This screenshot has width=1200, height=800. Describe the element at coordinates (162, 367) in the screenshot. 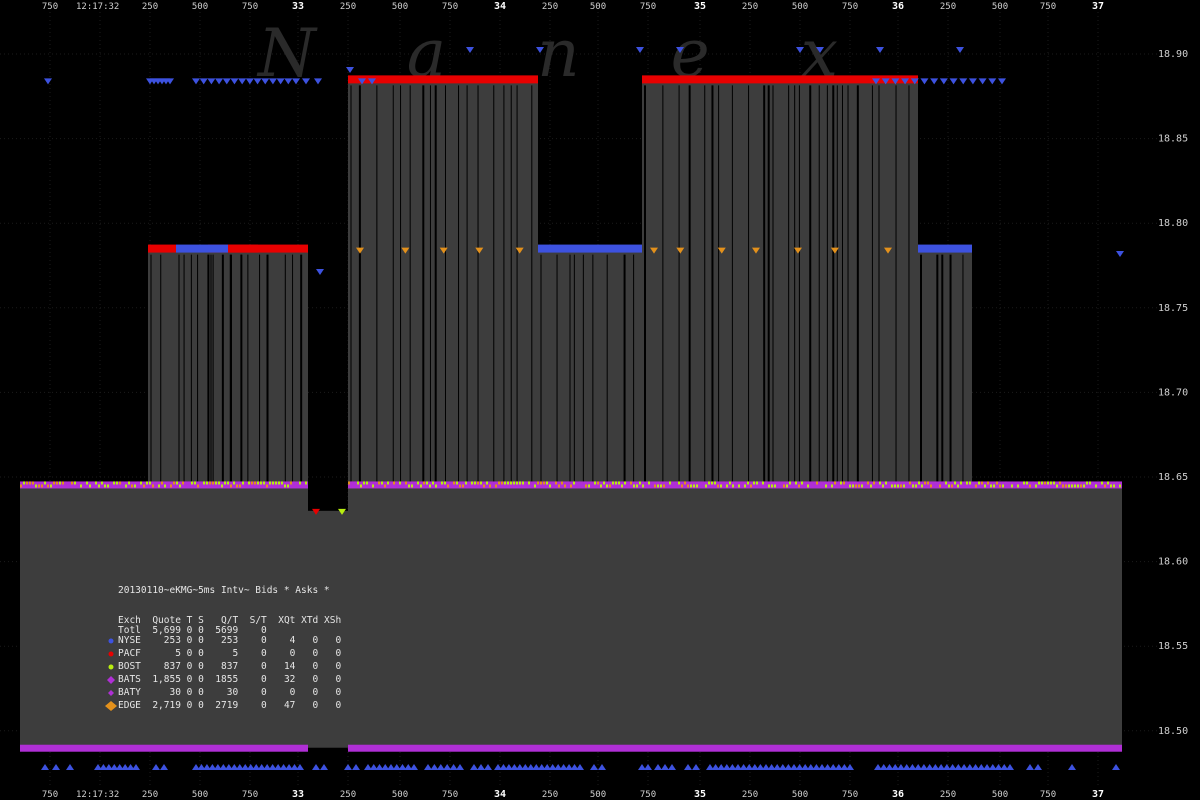

I see `spread-region` at that location.